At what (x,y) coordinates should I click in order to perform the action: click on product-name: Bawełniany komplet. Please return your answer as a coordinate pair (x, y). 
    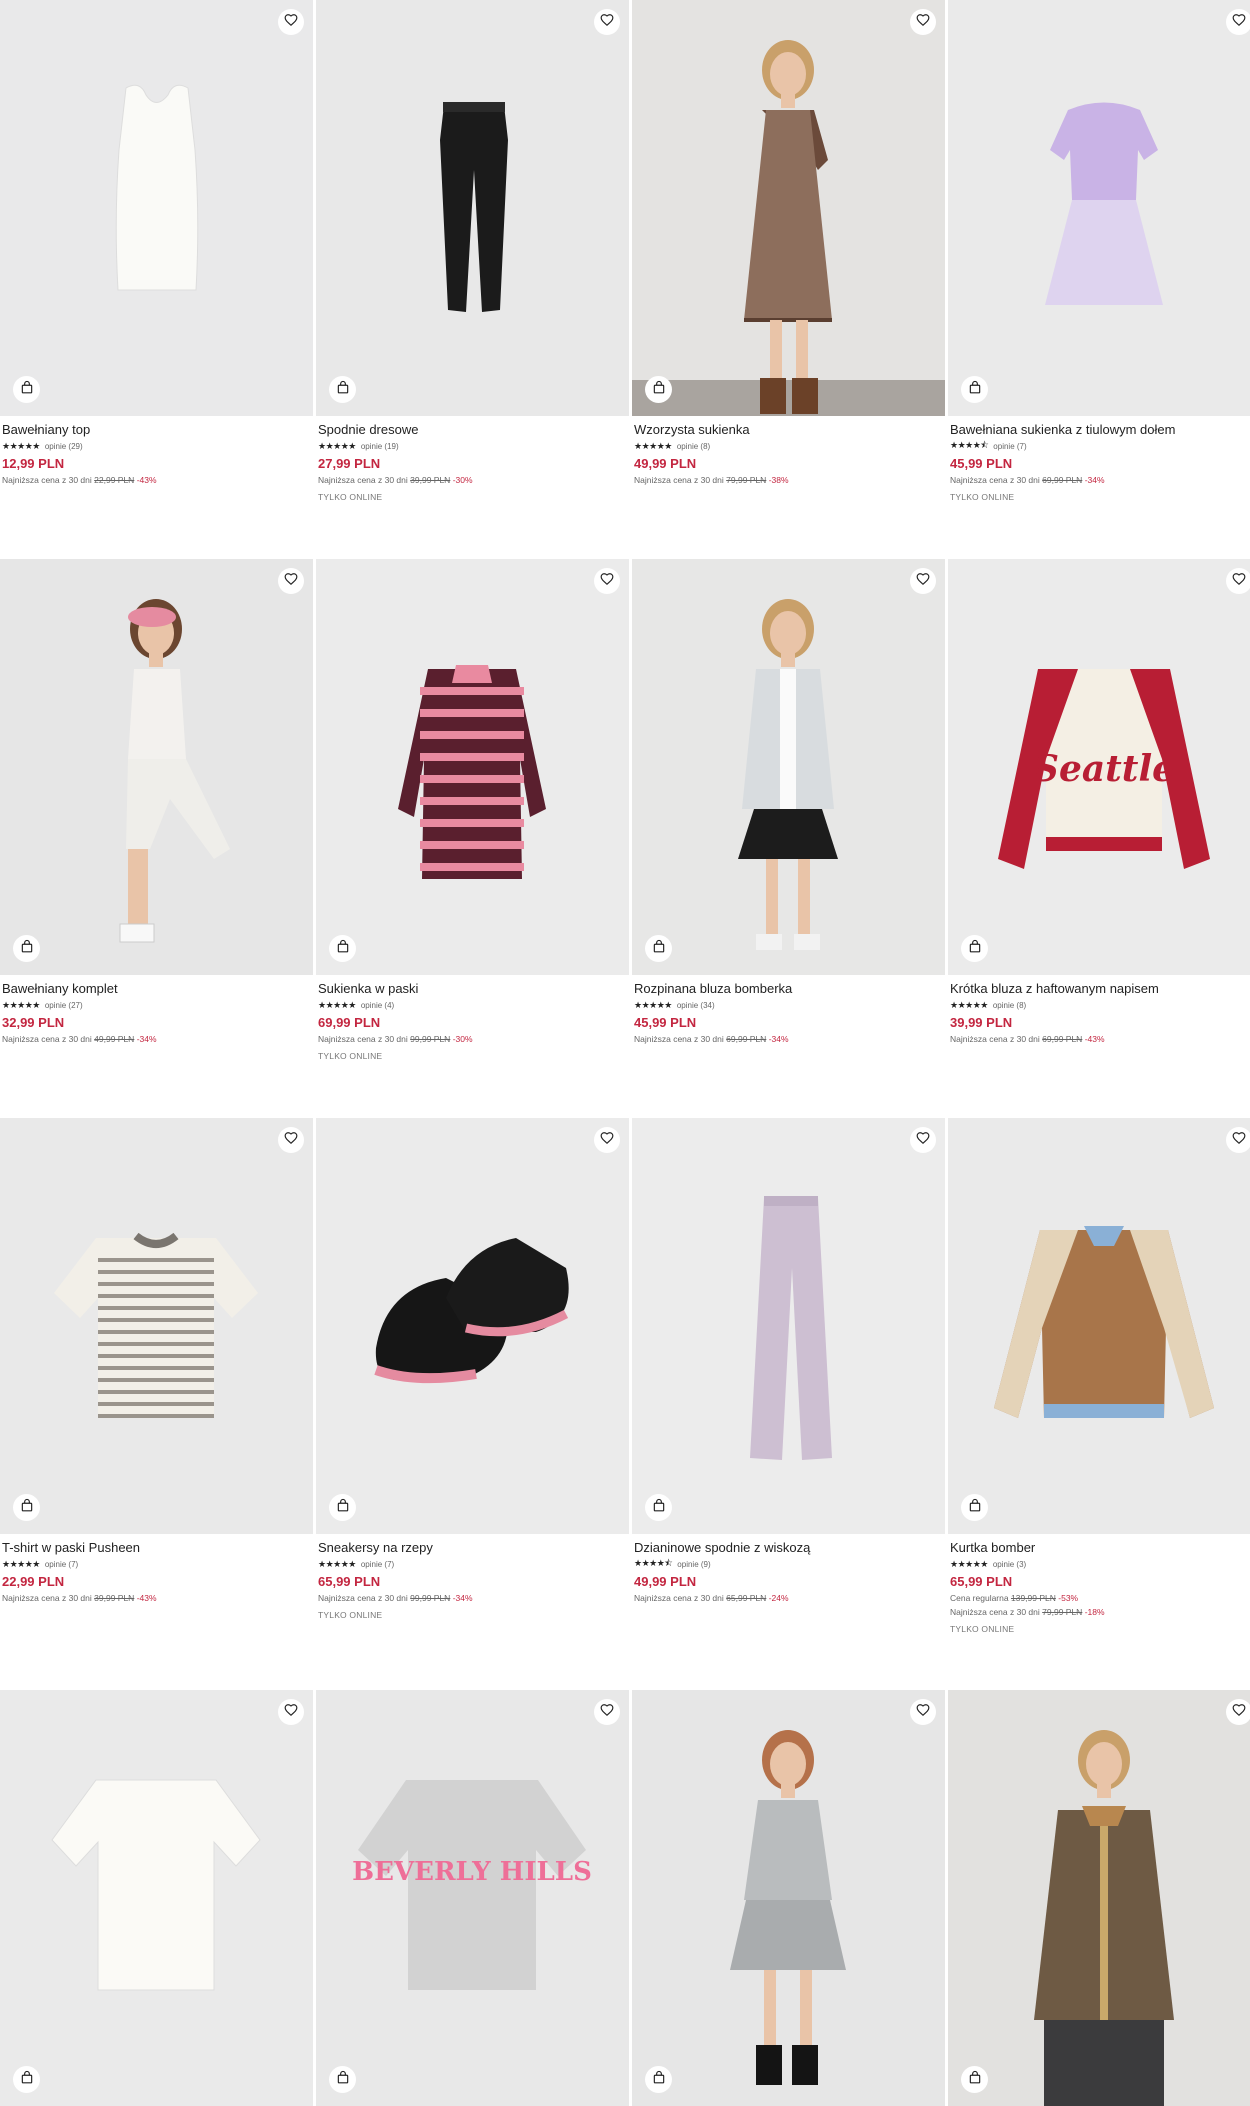
    Looking at the image, I should click on (156, 989).